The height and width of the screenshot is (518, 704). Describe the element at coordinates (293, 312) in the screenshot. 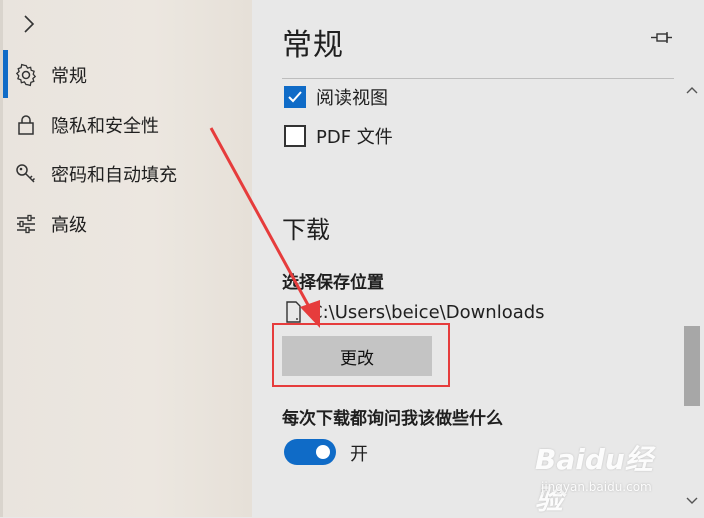

I see `drive-icon` at that location.